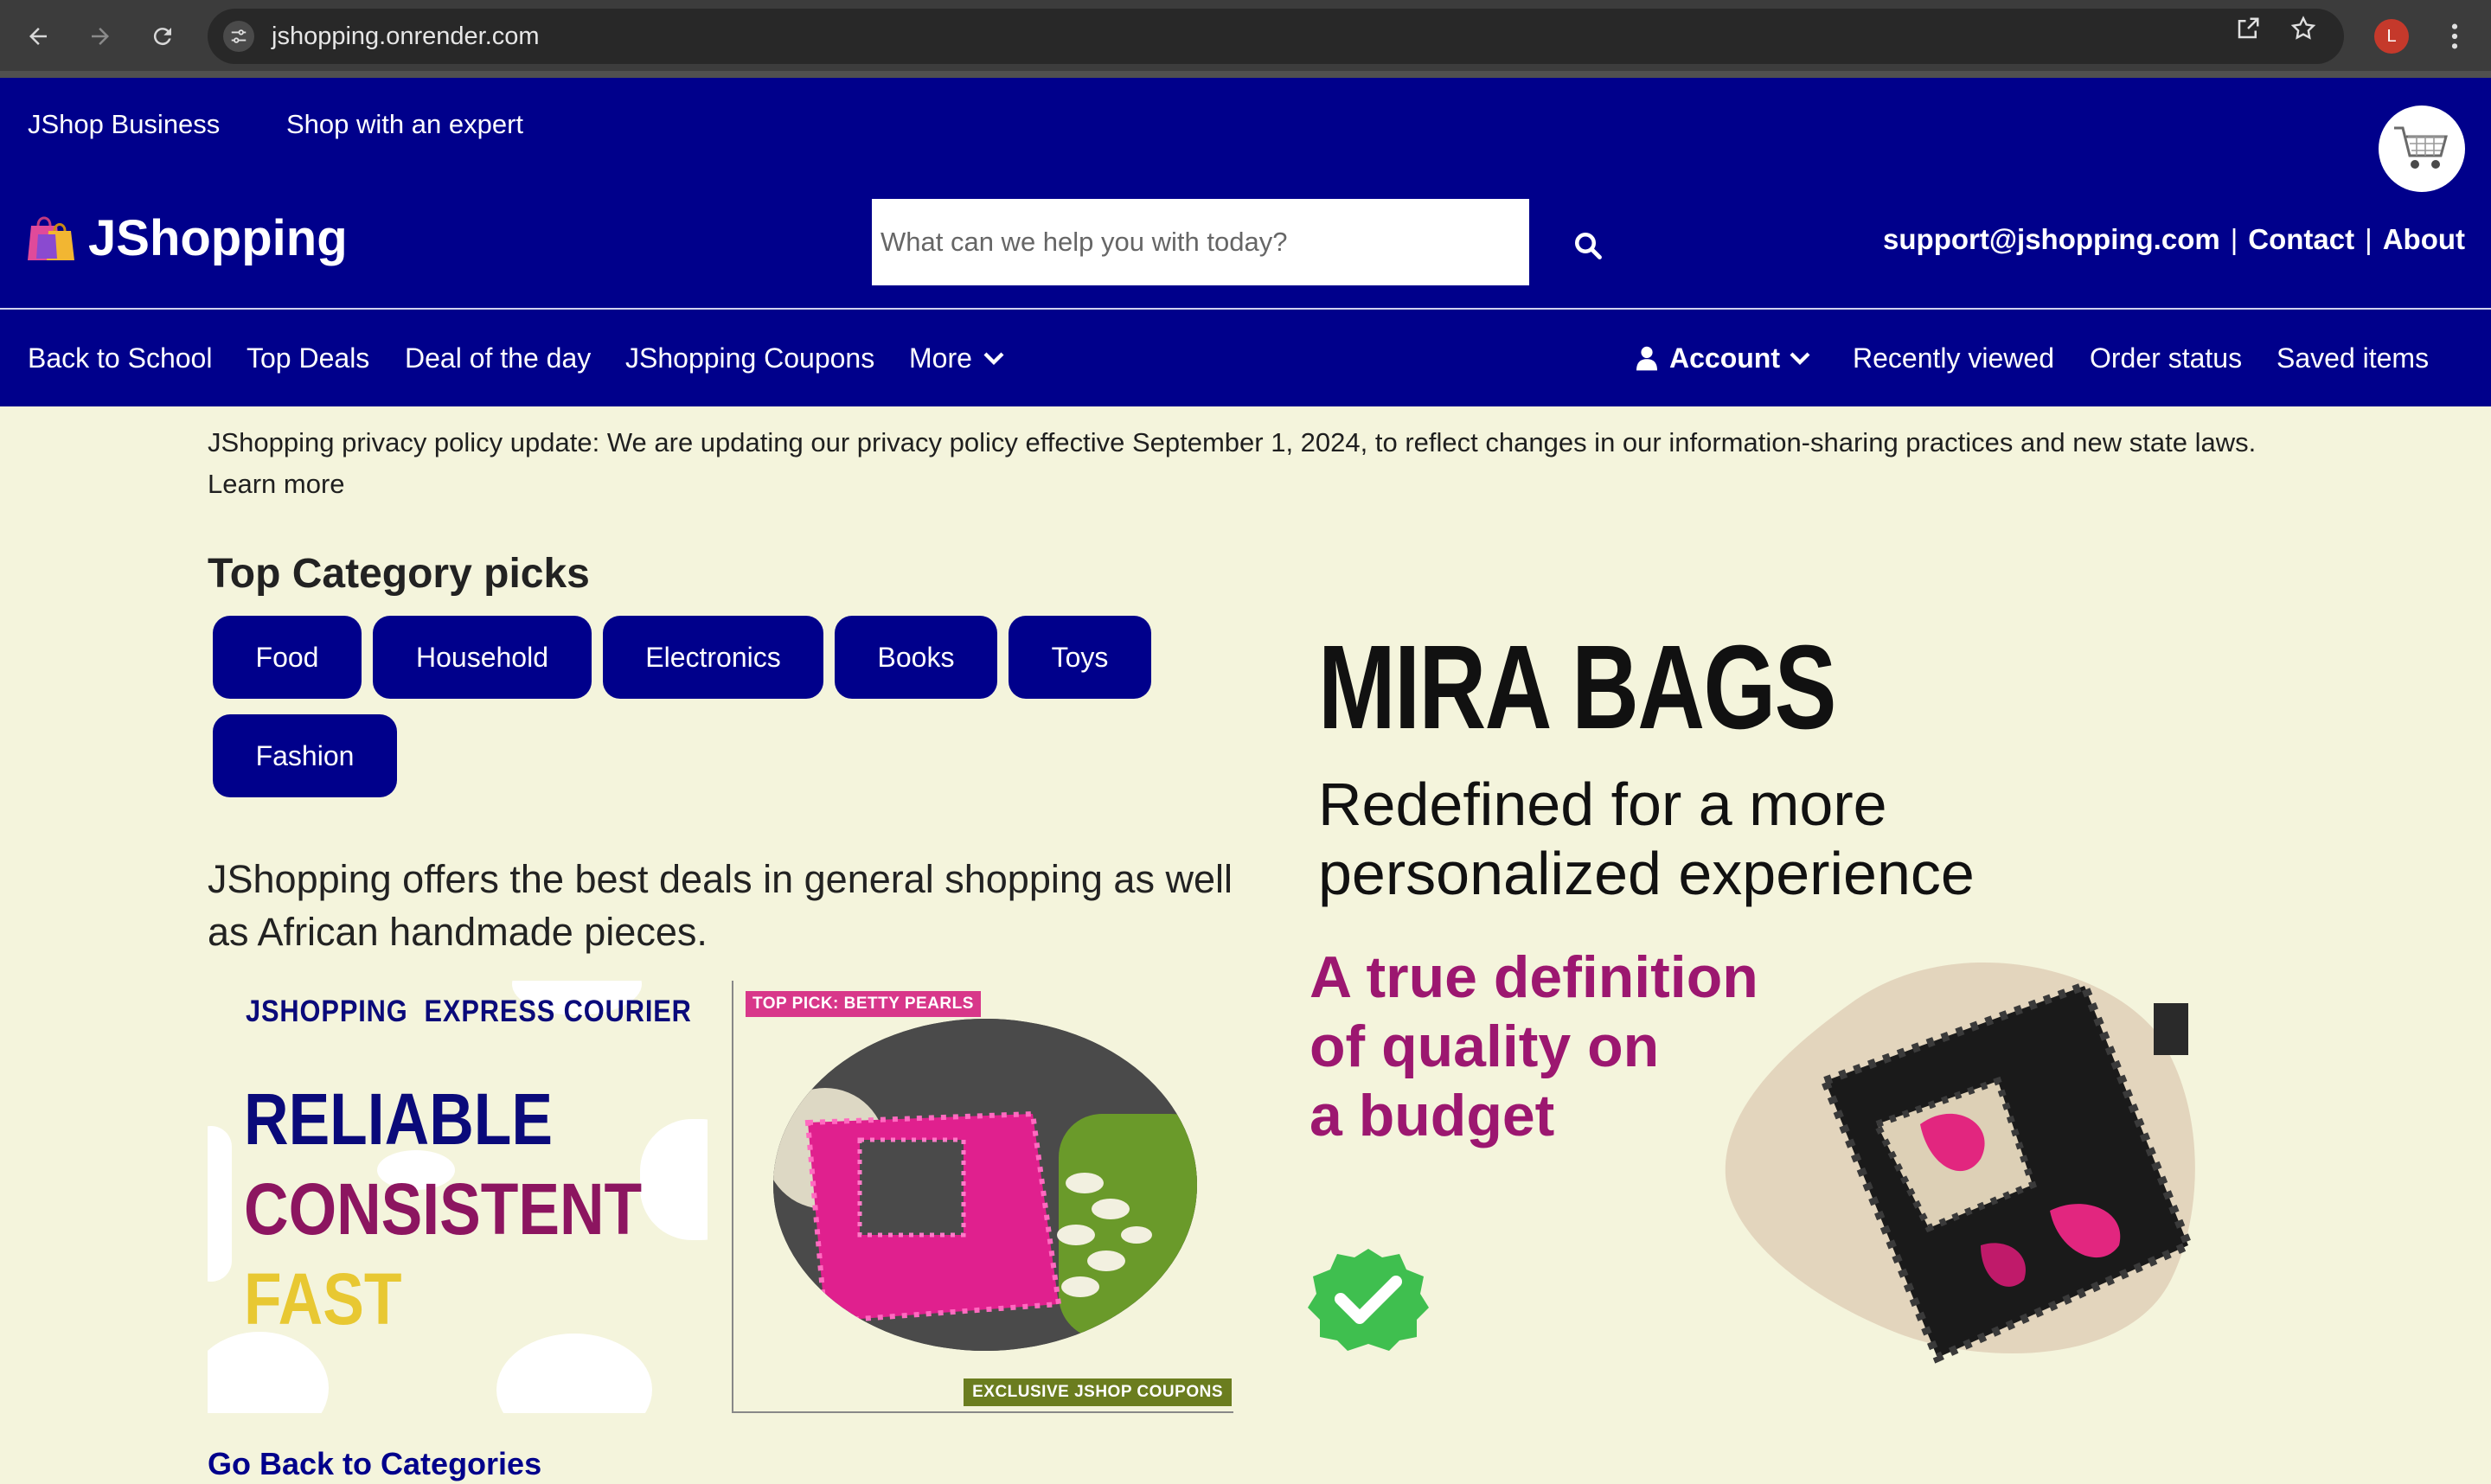 The height and width of the screenshot is (1484, 2491). Describe the element at coordinates (100, 36) in the screenshot. I see `forward-arrow-icon` at that location.